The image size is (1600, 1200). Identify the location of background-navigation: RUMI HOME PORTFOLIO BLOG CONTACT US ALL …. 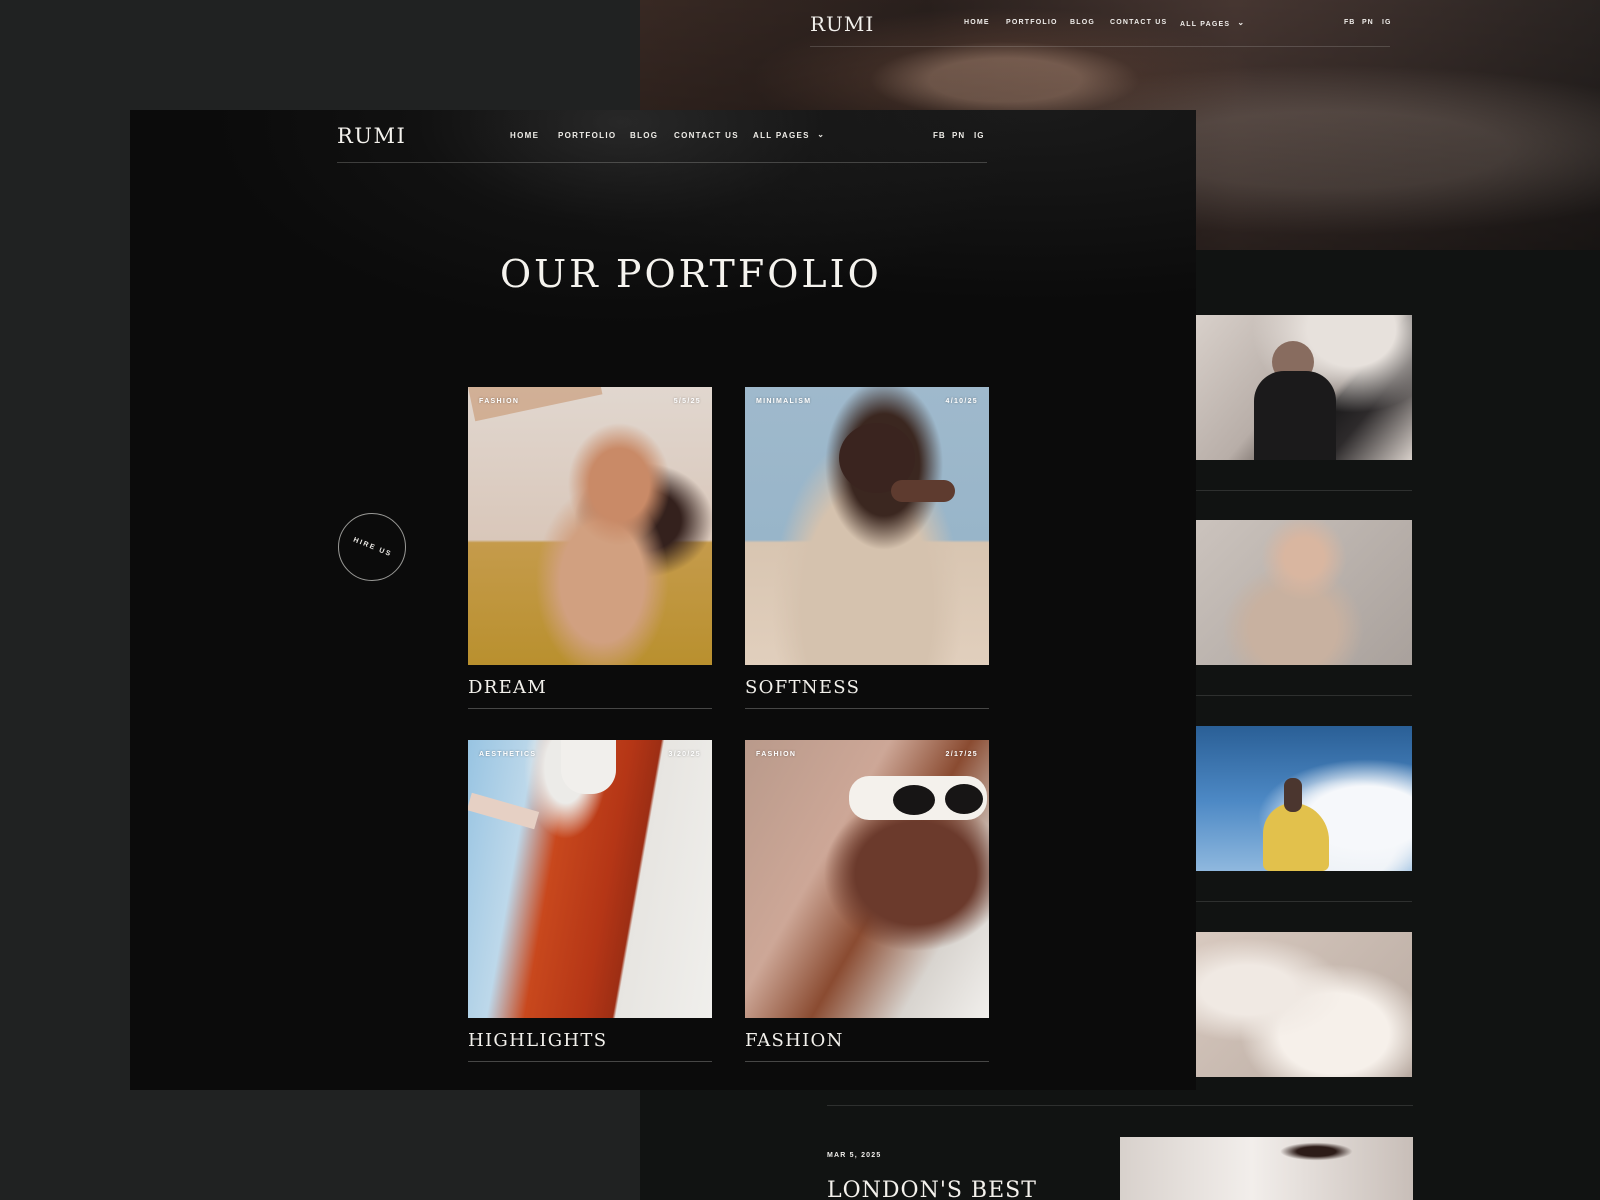
(1100, 29).